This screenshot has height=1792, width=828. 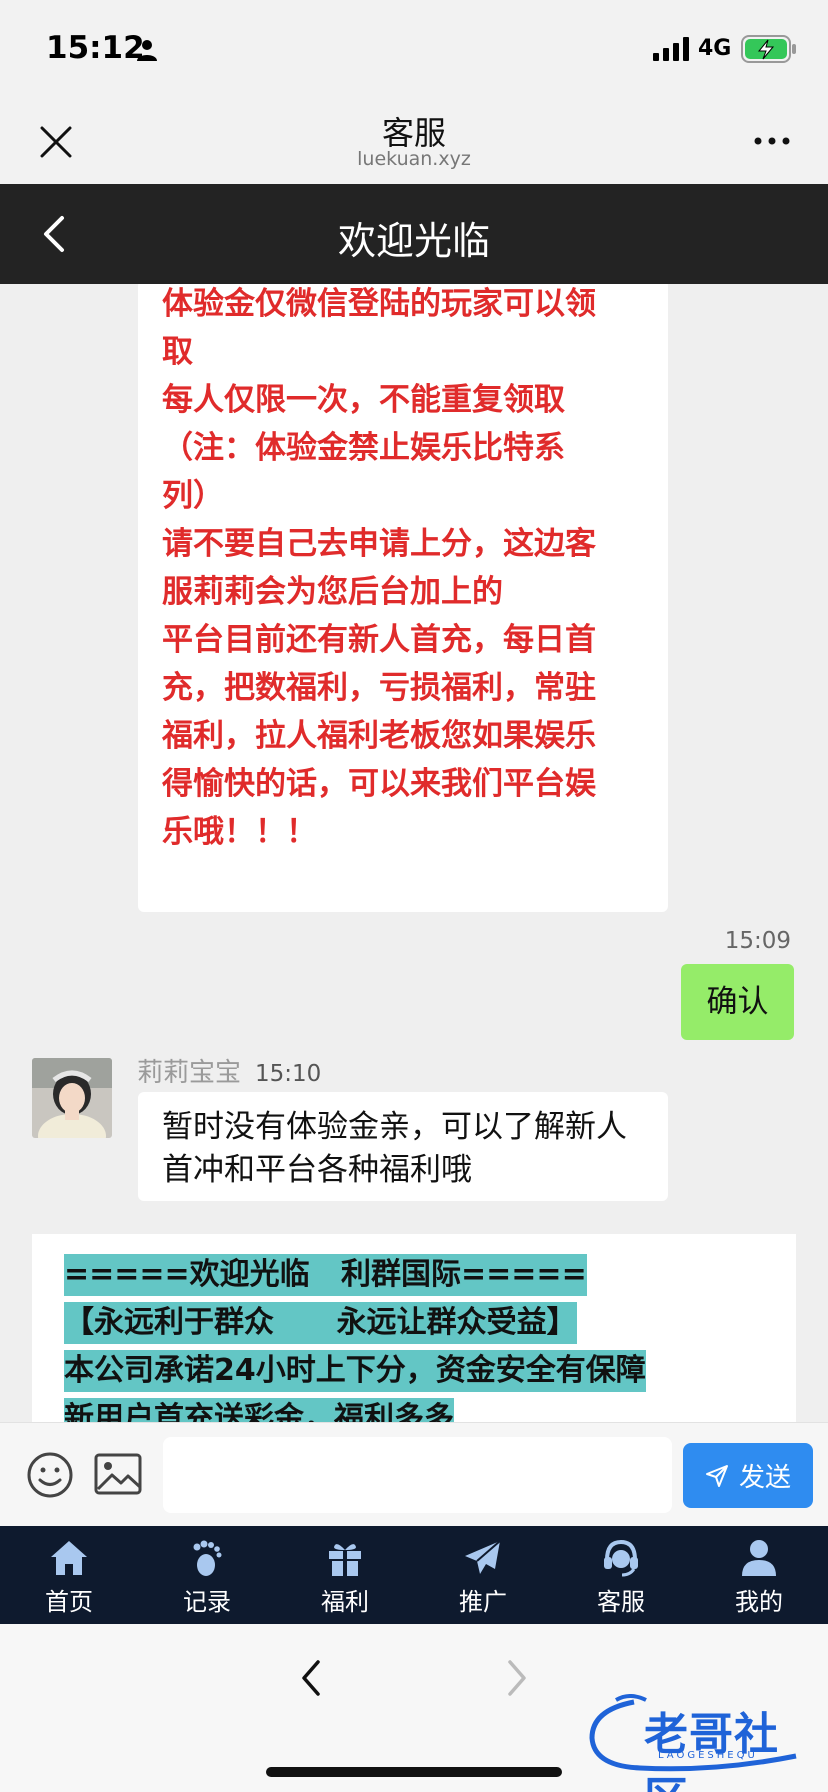 I want to click on gift-icon, so click(x=345, y=1558).